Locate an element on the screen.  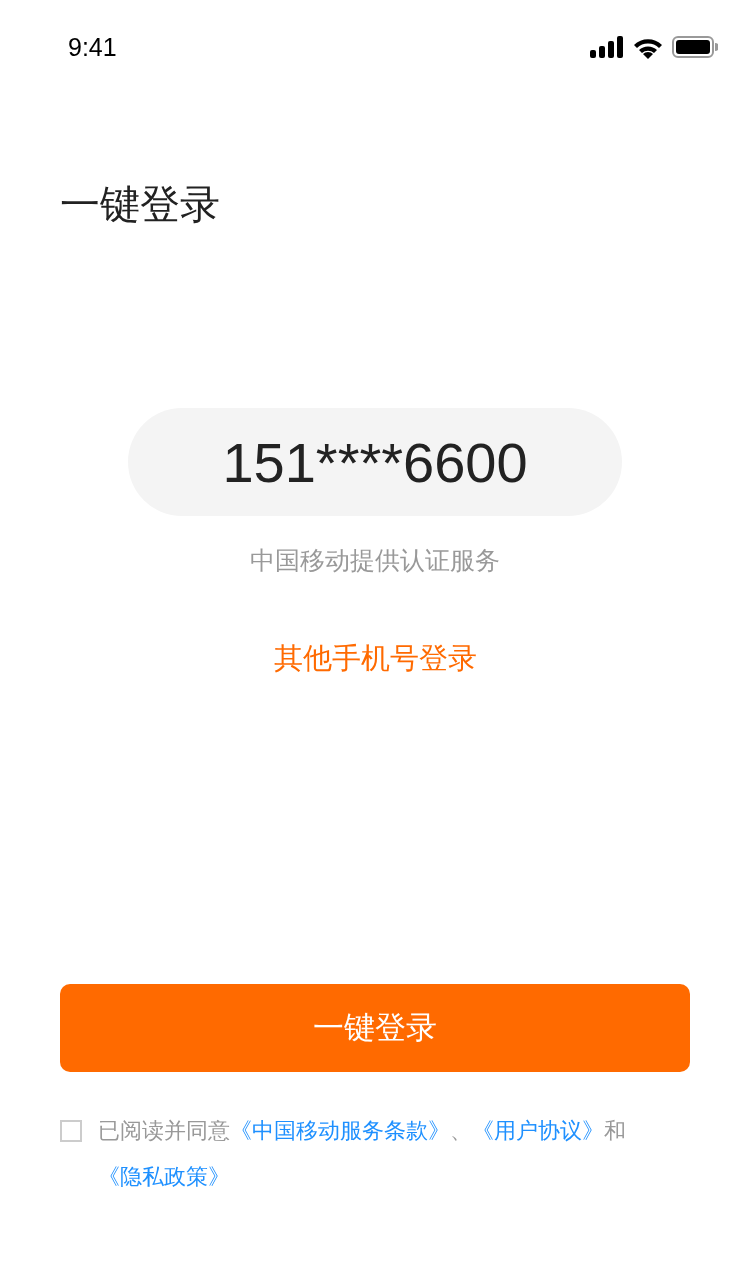
agreement-link: 《用户协议》 is located at coordinates (538, 1130).